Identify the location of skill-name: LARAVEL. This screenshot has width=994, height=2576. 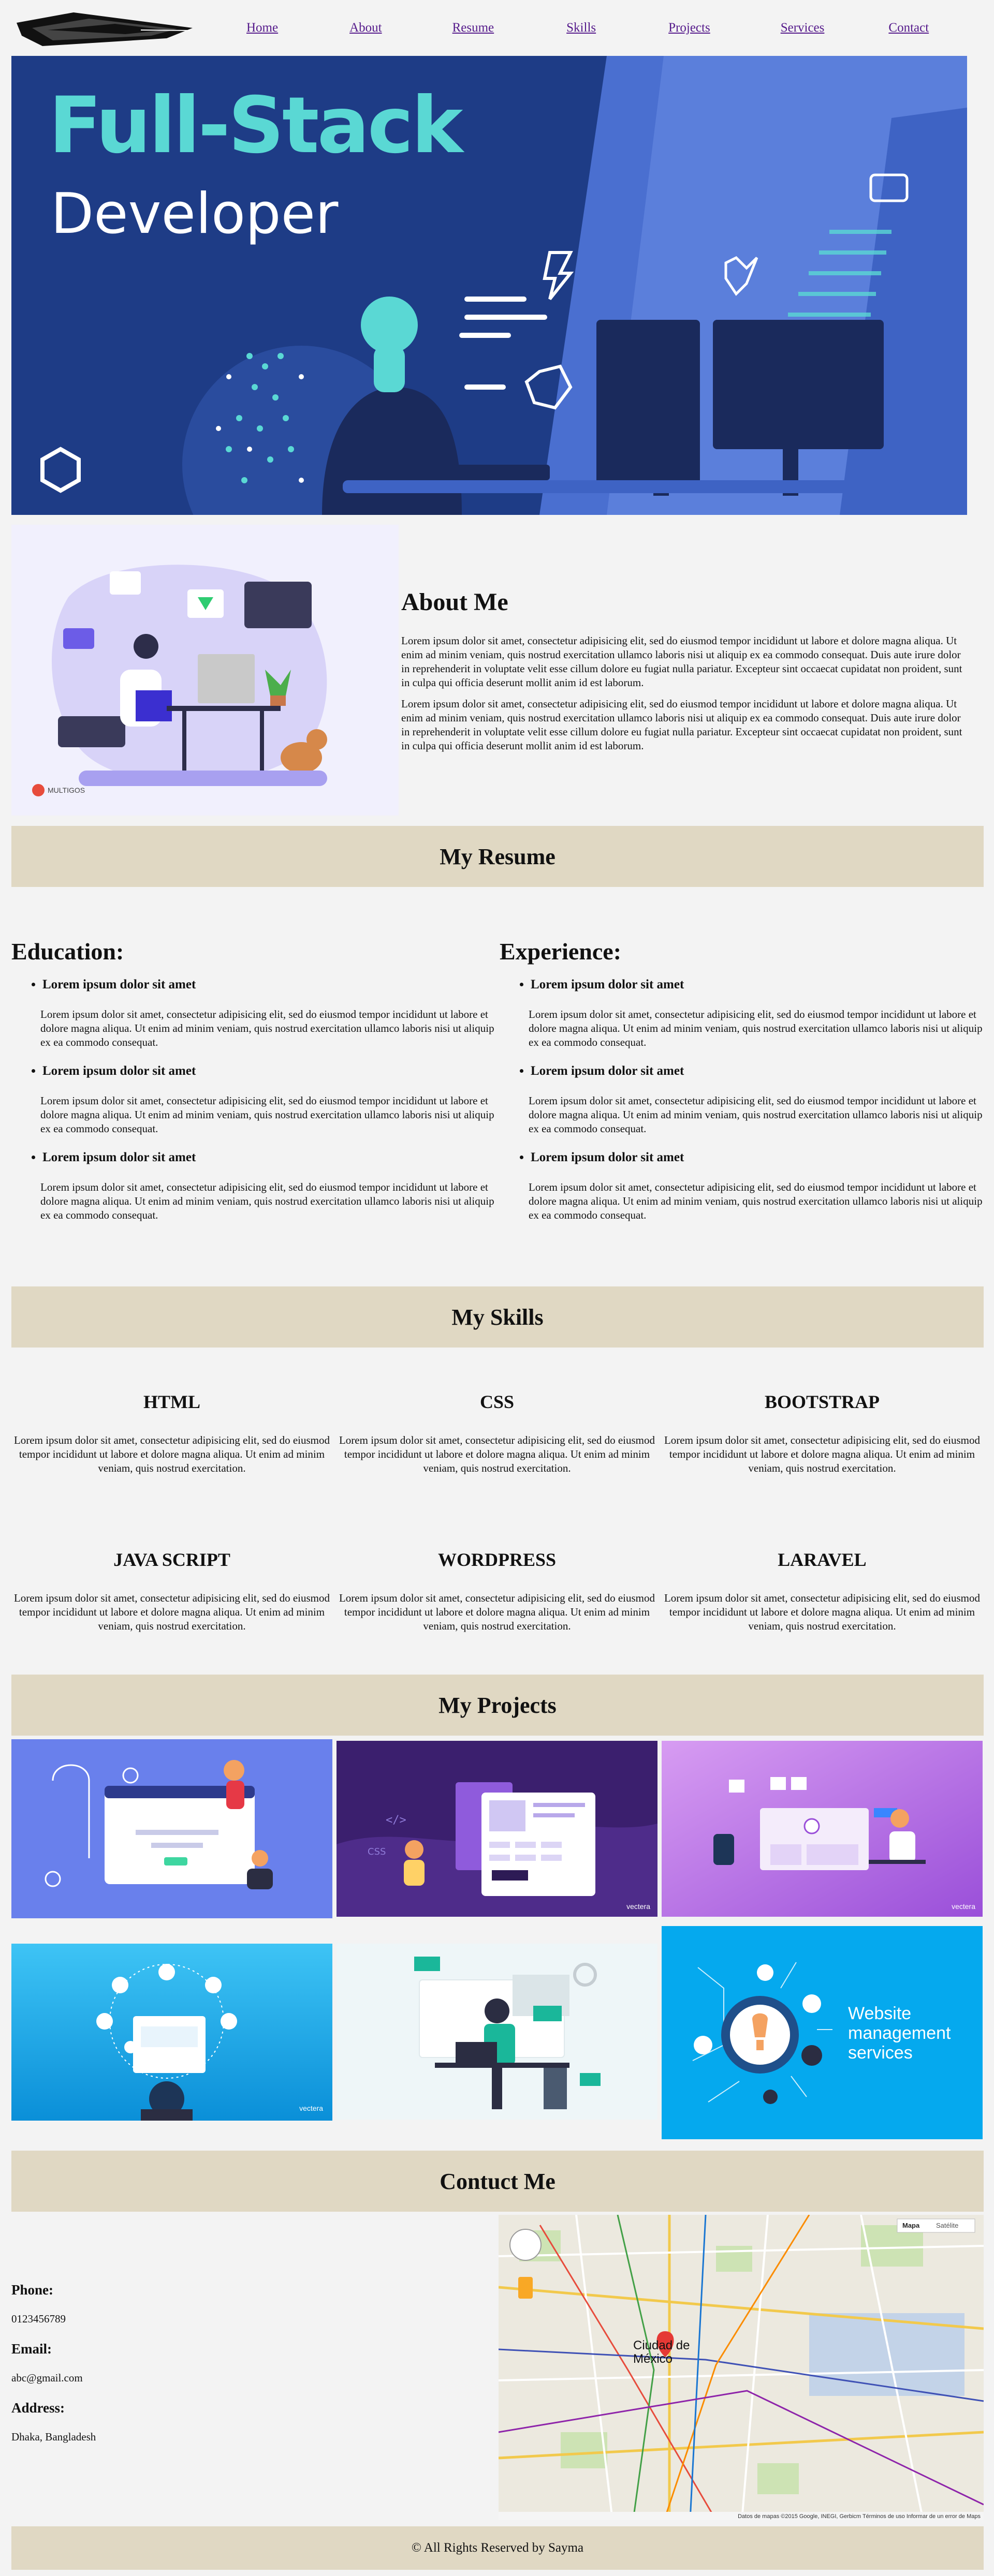
(822, 1559).